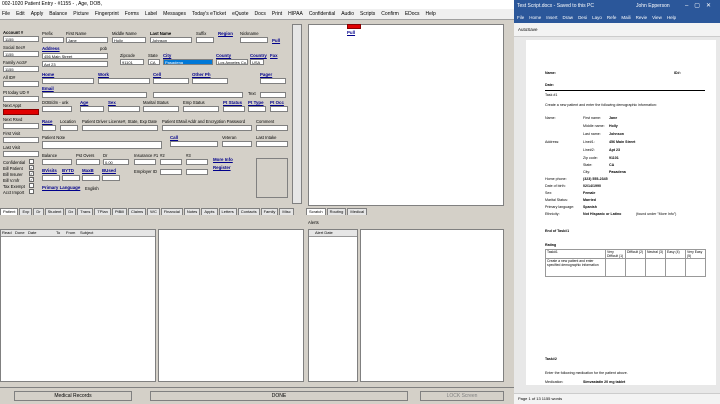 Image resolution: width=720 pixels, height=404 pixels. Describe the element at coordinates (625, 17) in the screenshot. I see `ribbon-mailings: Maili` at that location.